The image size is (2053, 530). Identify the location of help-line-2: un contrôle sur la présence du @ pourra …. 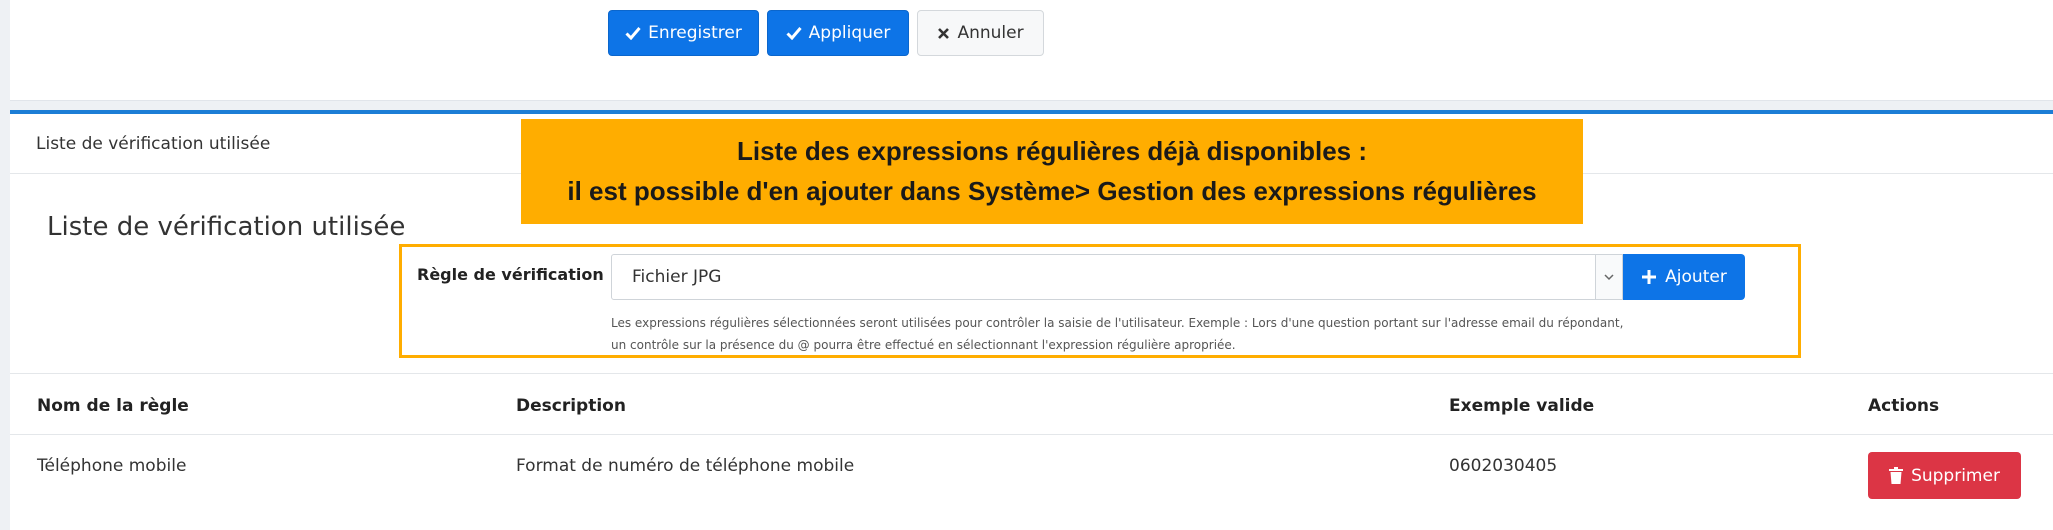
(923, 345).